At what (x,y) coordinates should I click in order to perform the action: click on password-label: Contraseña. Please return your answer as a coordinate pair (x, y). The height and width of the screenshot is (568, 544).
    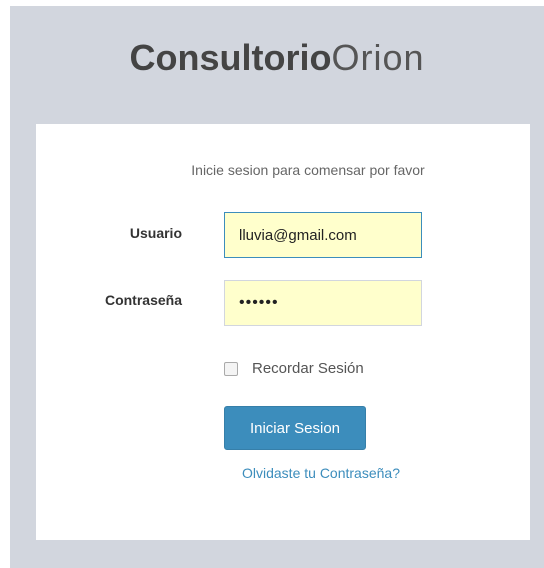
    Looking at the image, I should click on (143, 300).